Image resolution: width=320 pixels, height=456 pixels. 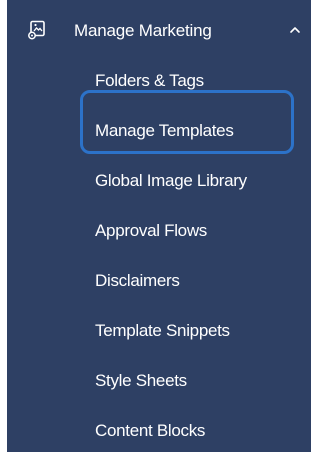 I want to click on submenu-item-label: Approval Flows, so click(x=151, y=230).